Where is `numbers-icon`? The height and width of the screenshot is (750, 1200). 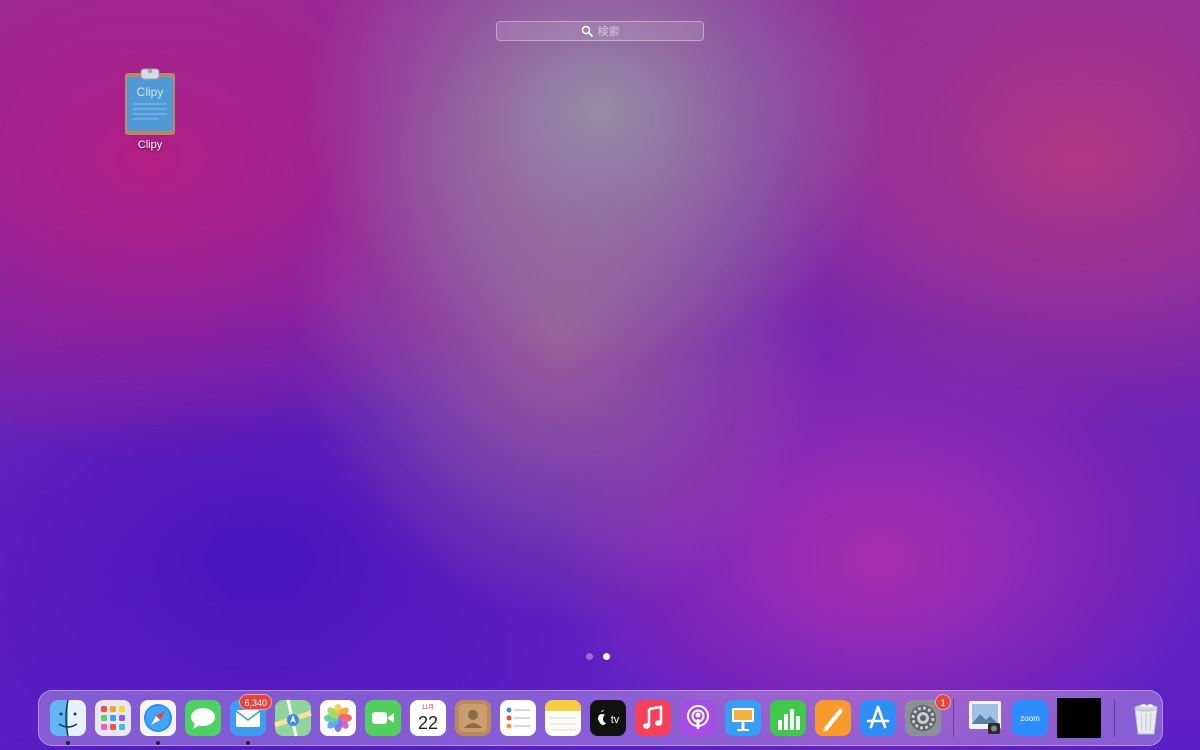
numbers-icon is located at coordinates (787, 718).